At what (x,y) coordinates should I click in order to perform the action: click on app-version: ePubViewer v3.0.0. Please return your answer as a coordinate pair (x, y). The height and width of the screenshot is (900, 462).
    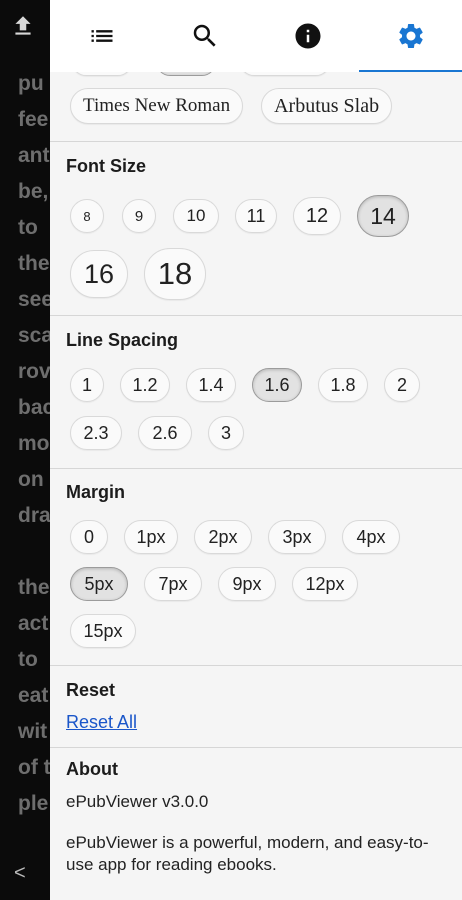
    Looking at the image, I should click on (137, 801).